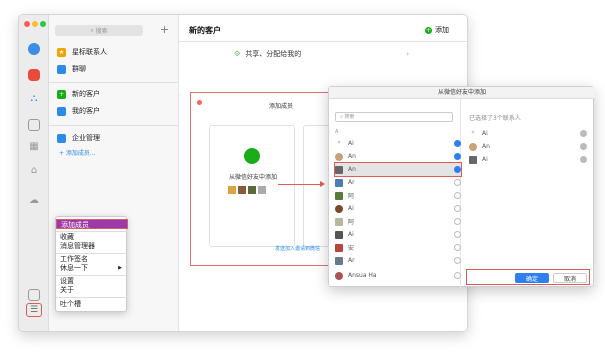  Describe the element at coordinates (61, 138) in the screenshot. I see `folder-icon` at that location.